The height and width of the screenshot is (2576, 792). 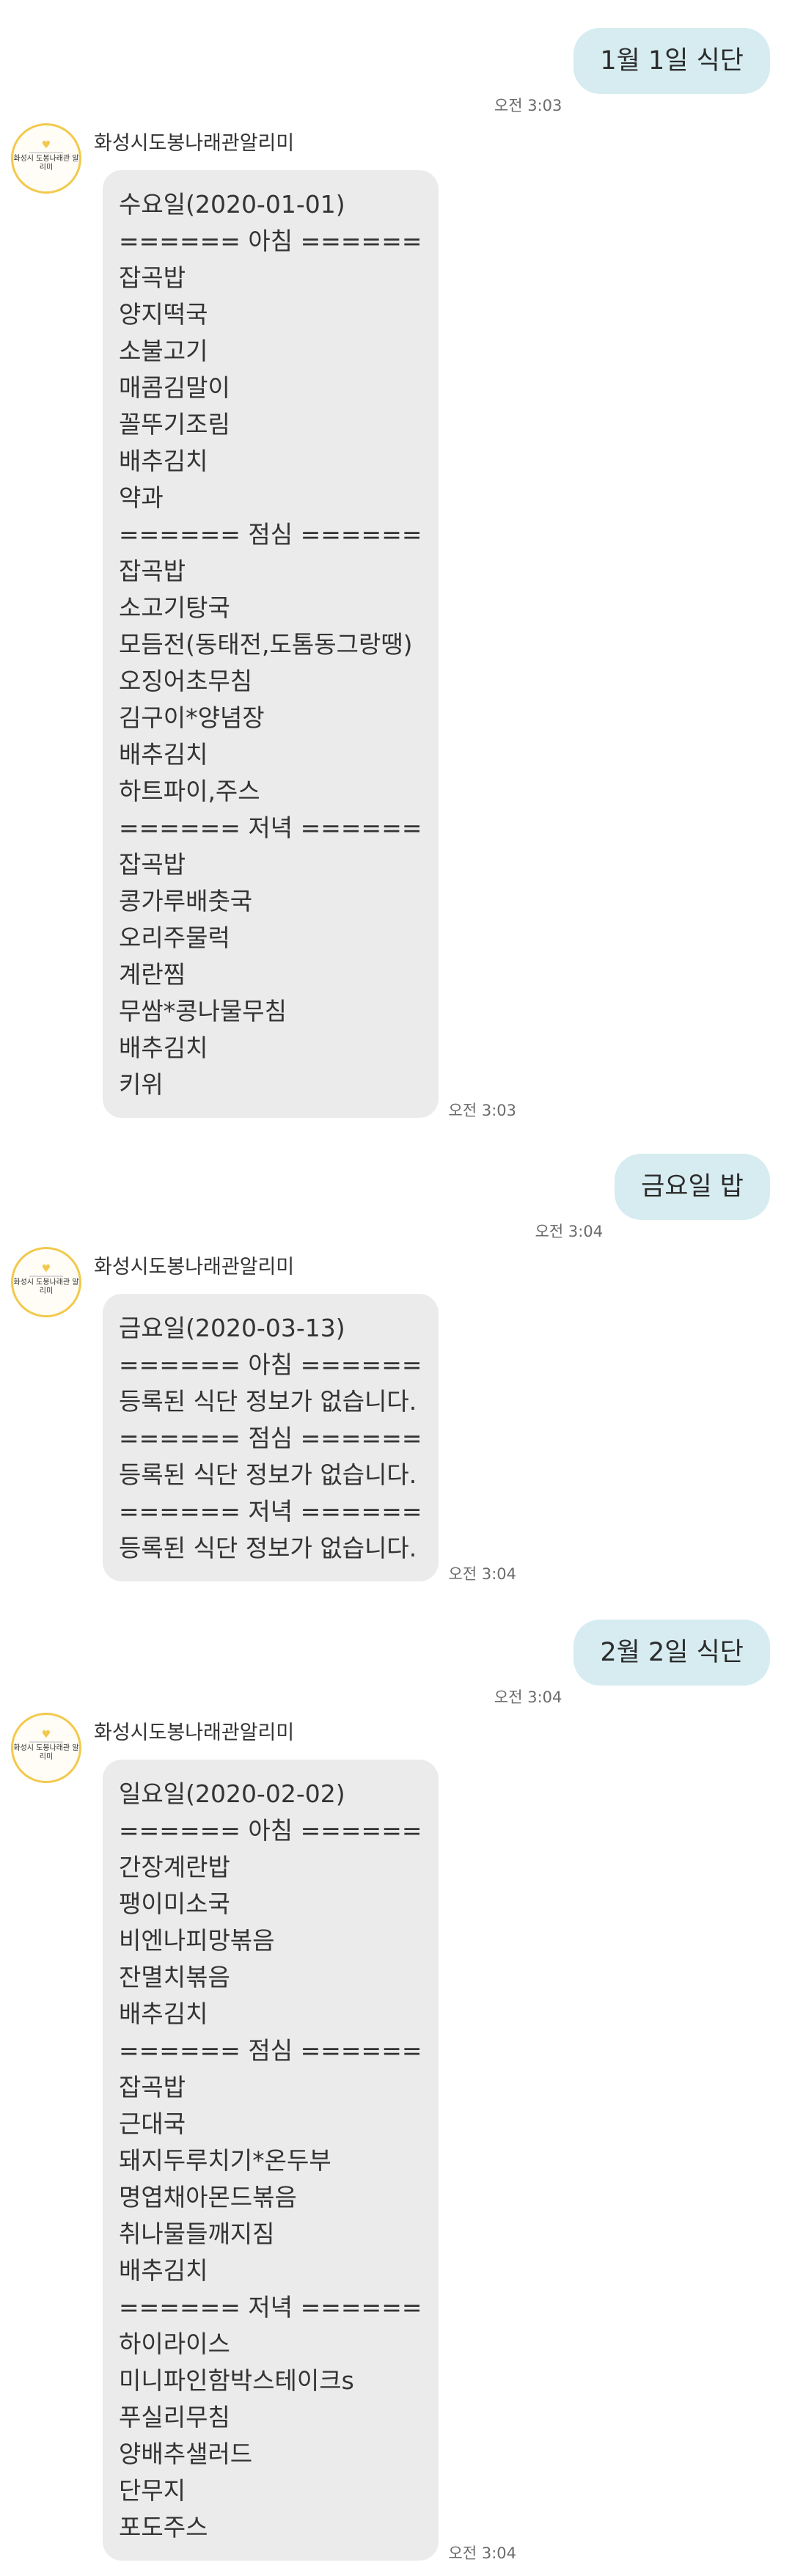 I want to click on message-line: 키위, so click(x=141, y=1084).